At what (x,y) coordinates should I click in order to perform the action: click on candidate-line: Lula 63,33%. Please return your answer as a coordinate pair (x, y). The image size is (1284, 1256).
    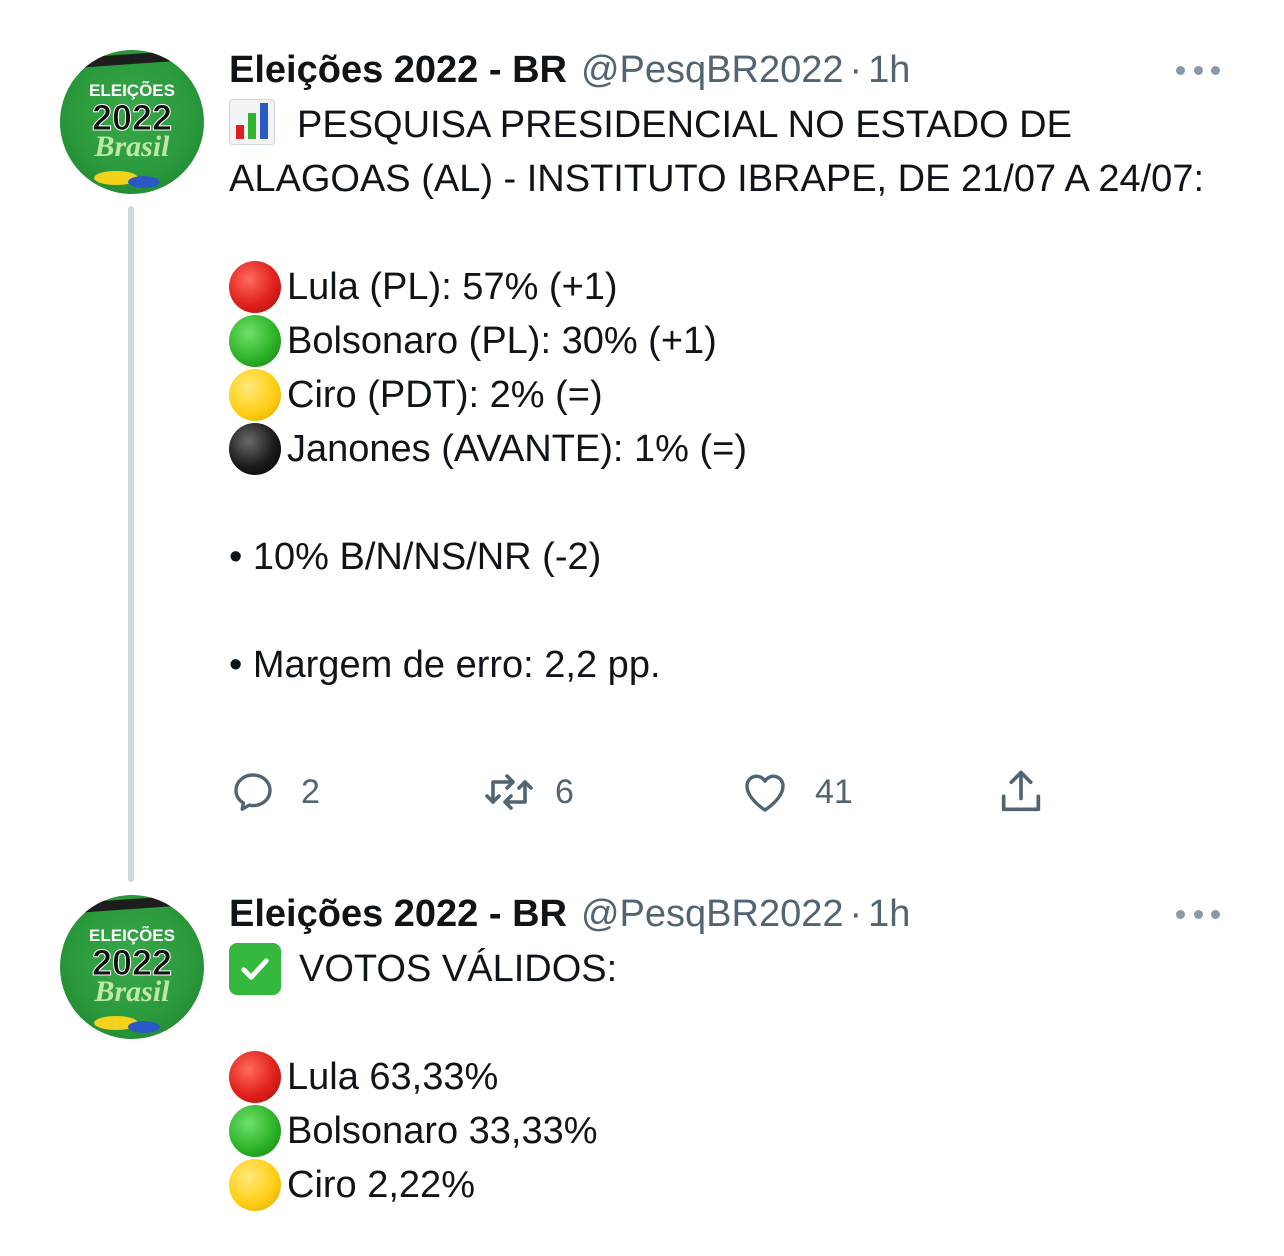
    Looking at the image, I should click on (729, 1077).